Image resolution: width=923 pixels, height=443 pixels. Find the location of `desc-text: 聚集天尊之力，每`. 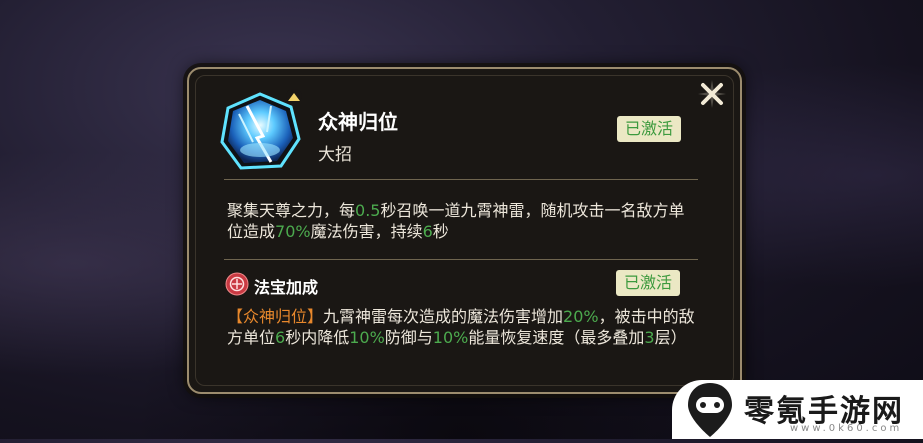

desc-text: 聚集天尊之力，每 is located at coordinates (291, 210).